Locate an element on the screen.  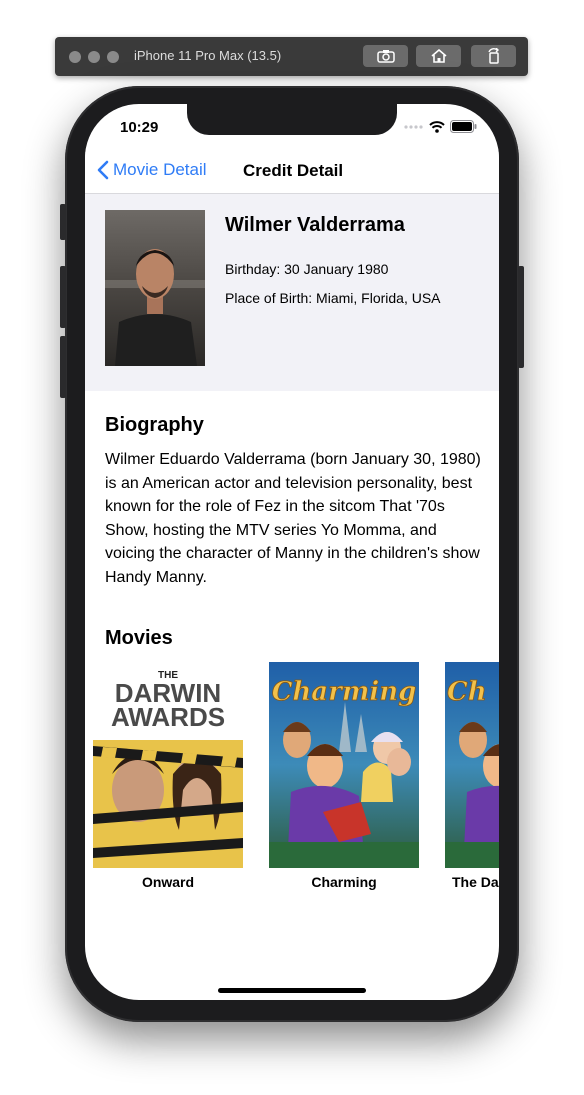
close-window-dot is located at coordinates (75, 57).